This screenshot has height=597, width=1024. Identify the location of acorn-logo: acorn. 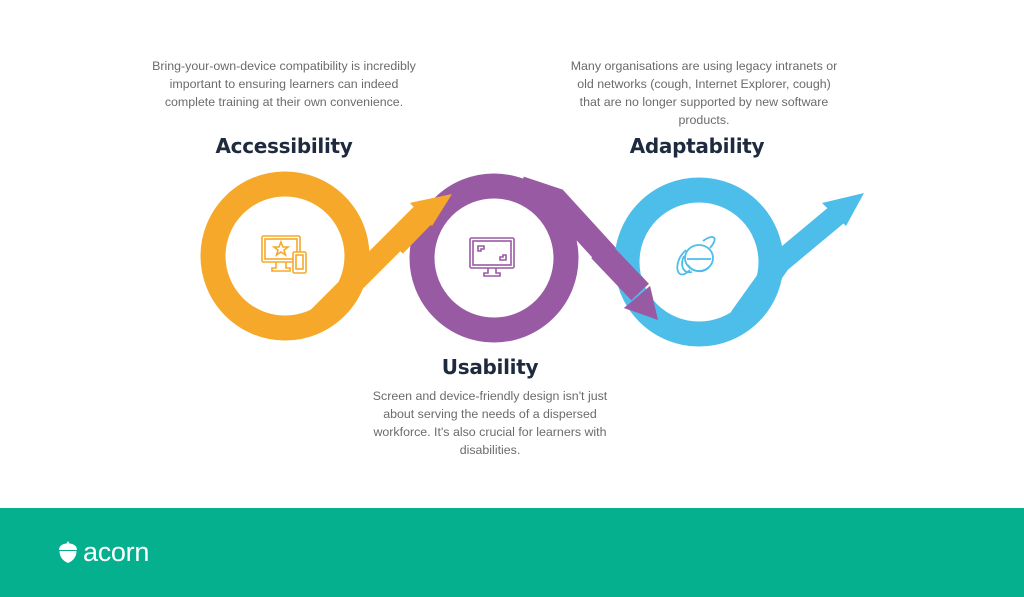
(103, 552).